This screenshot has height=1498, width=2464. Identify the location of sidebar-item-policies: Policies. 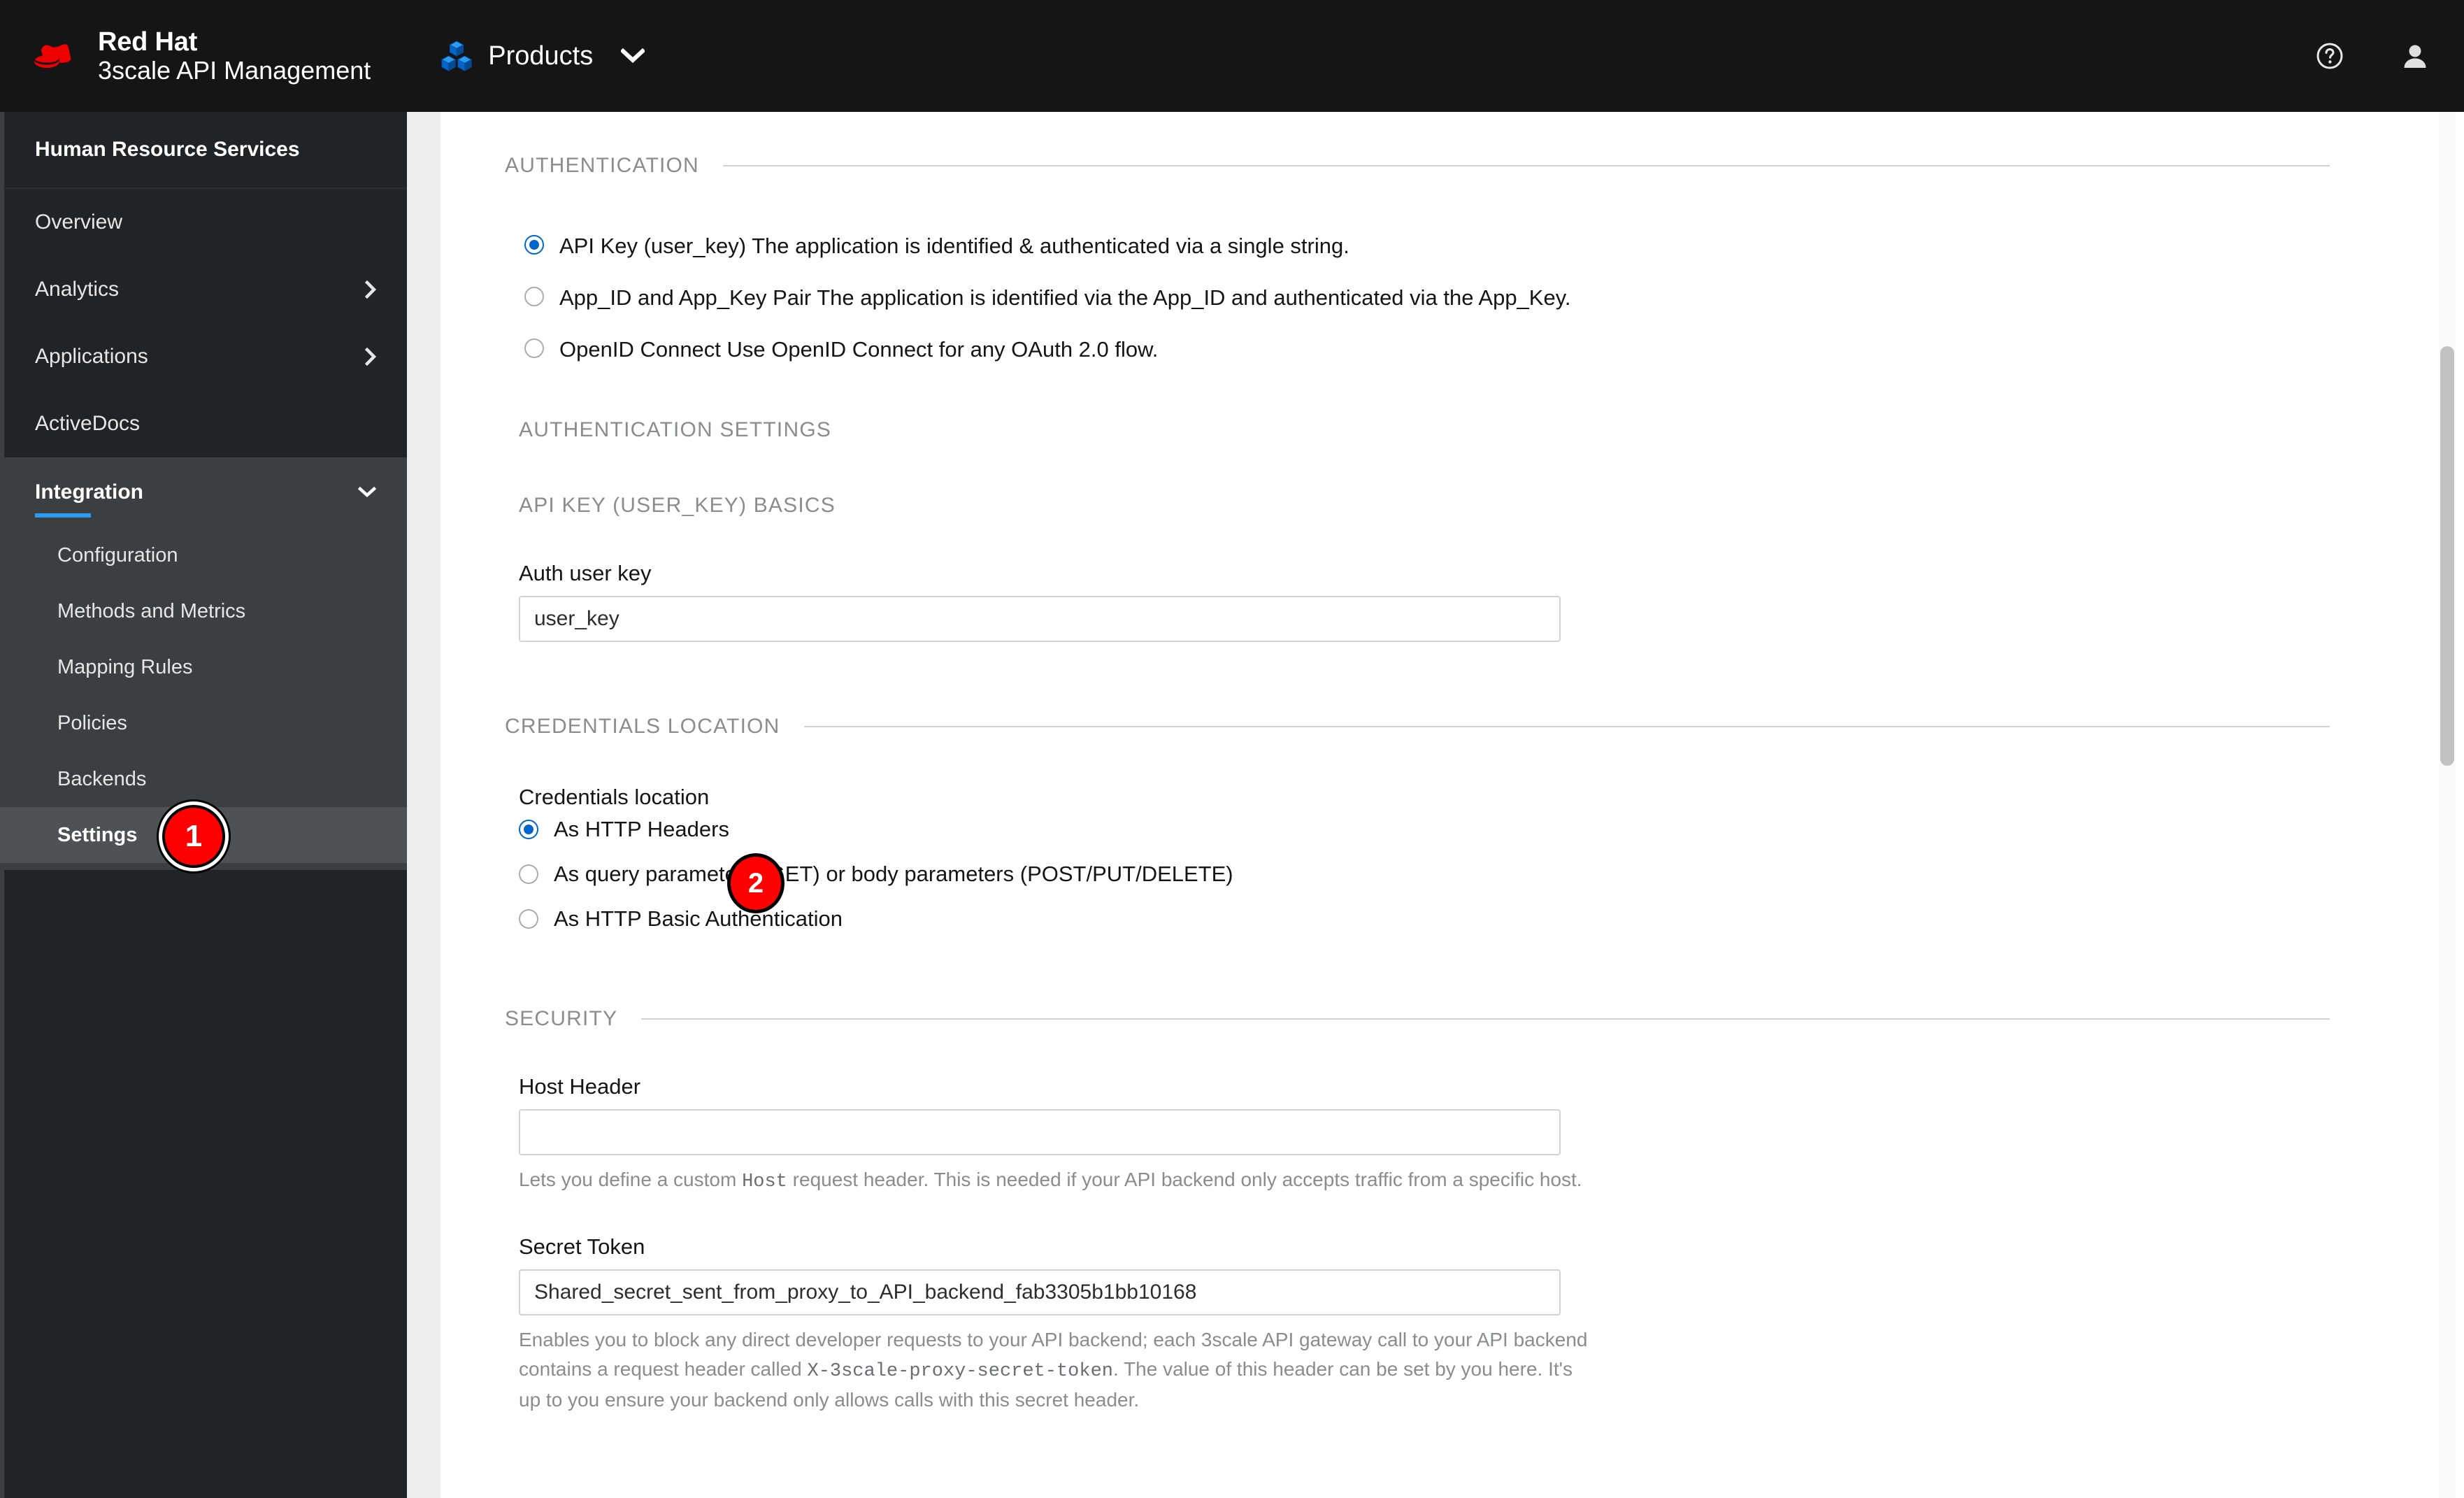
(204, 723).